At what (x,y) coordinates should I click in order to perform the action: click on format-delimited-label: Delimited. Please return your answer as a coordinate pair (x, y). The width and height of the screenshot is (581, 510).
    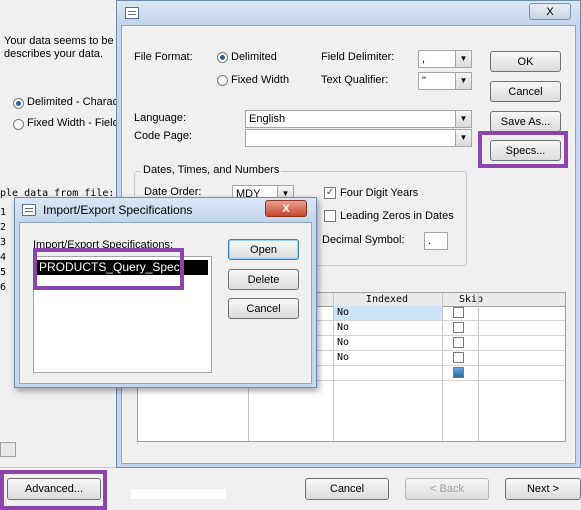
    Looking at the image, I should click on (254, 57).